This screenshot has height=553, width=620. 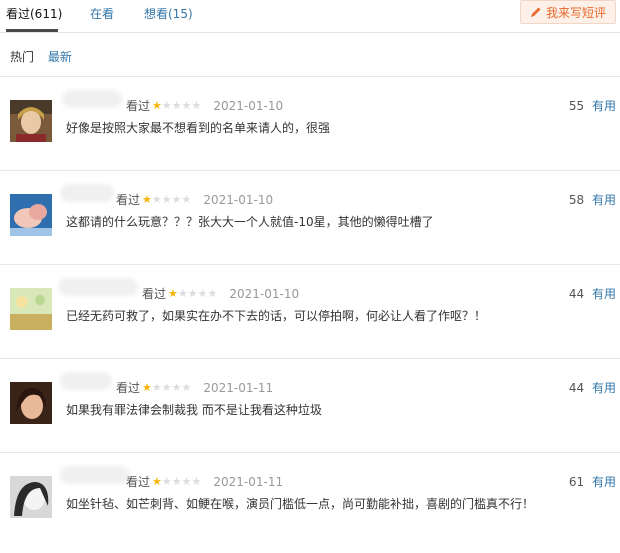 I want to click on vote-area: 61 有用, so click(x=592, y=481).